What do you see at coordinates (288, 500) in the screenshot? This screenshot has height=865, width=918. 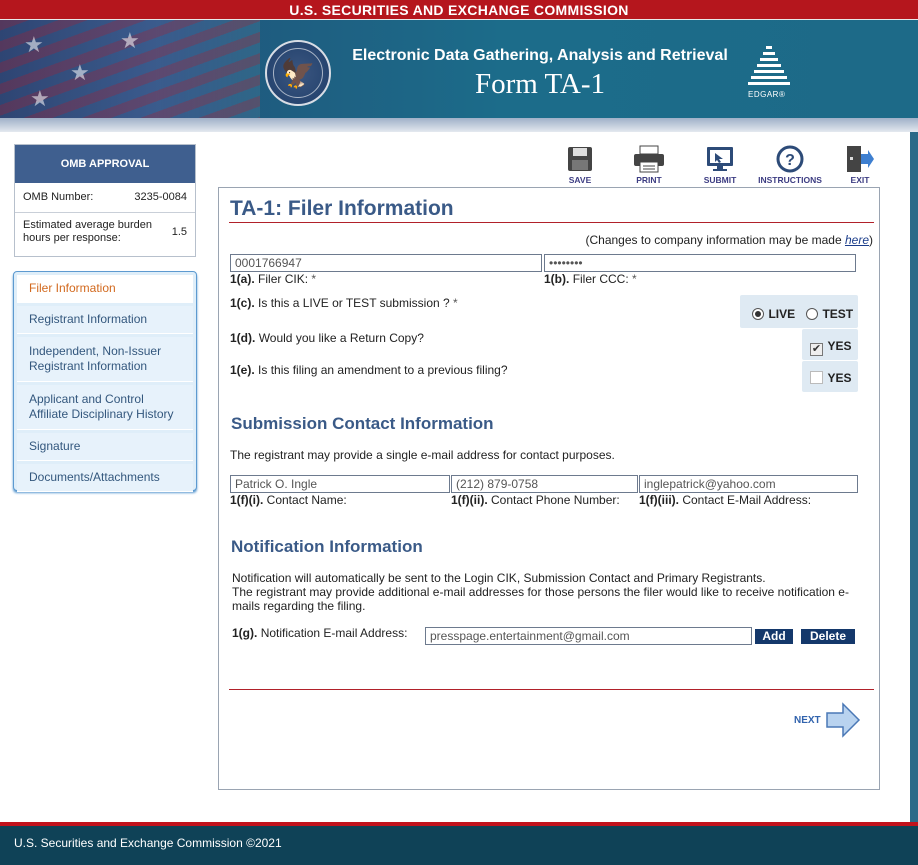 I see `contact-name-label: 1(f)(i). Contact Name:` at bounding box center [288, 500].